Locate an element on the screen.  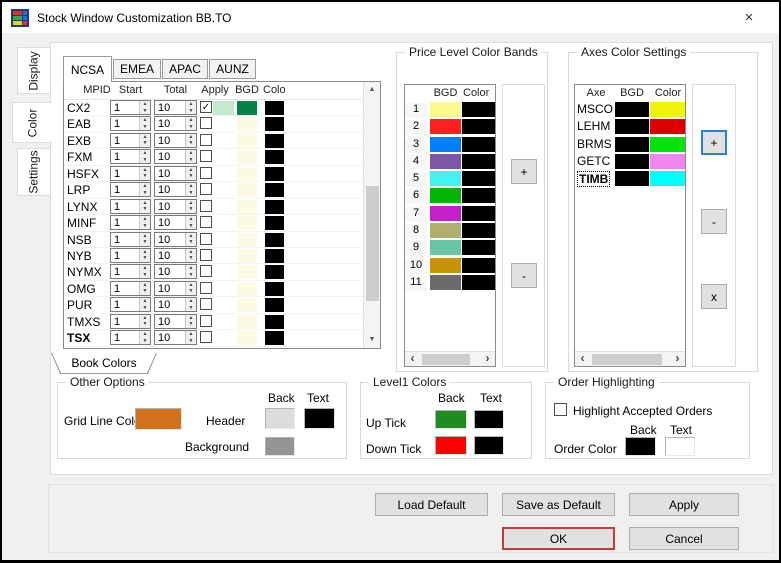
up-tick-back-swatch is located at coordinates (451, 419).